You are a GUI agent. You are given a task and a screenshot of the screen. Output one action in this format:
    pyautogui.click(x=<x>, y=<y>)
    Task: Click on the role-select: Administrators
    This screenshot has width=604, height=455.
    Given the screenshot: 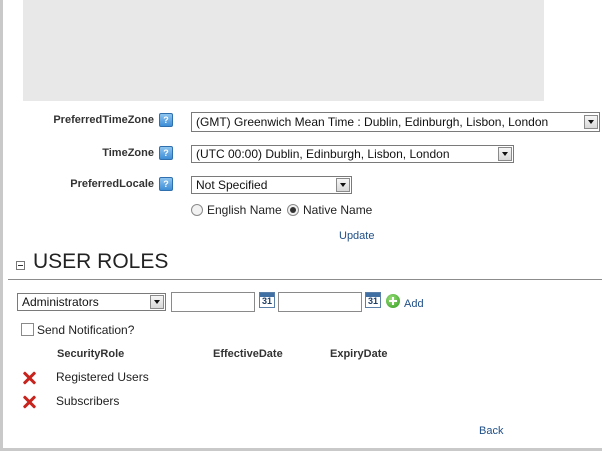 What is the action you would take?
    pyautogui.click(x=91, y=302)
    